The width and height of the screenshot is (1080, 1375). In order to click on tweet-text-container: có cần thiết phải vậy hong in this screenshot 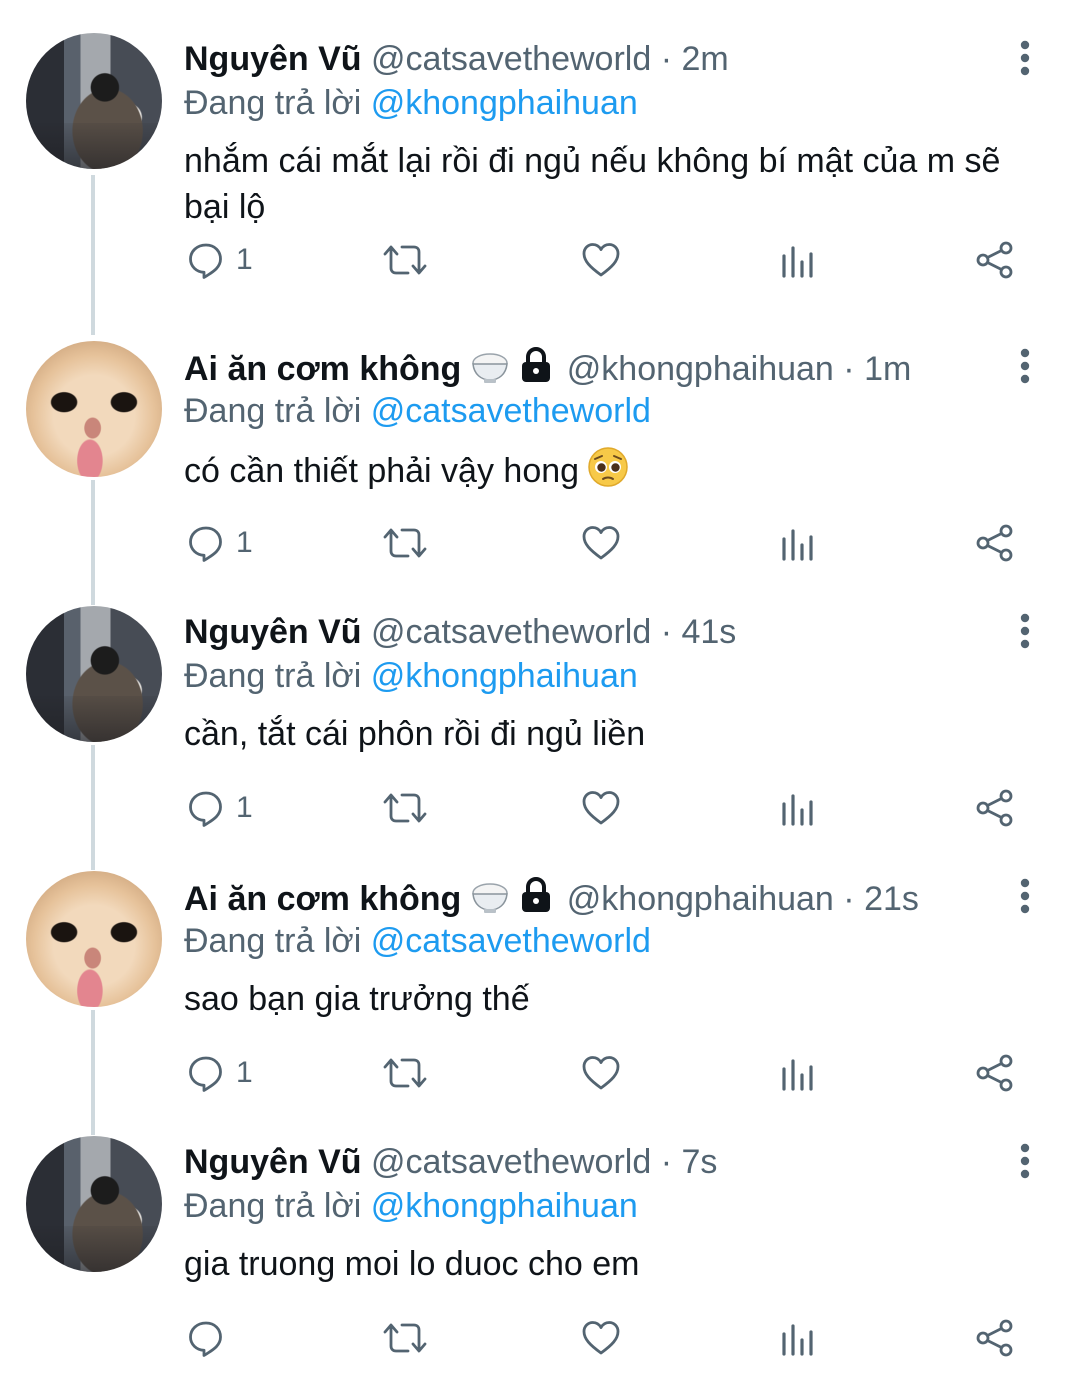, I will do `click(609, 470)`.